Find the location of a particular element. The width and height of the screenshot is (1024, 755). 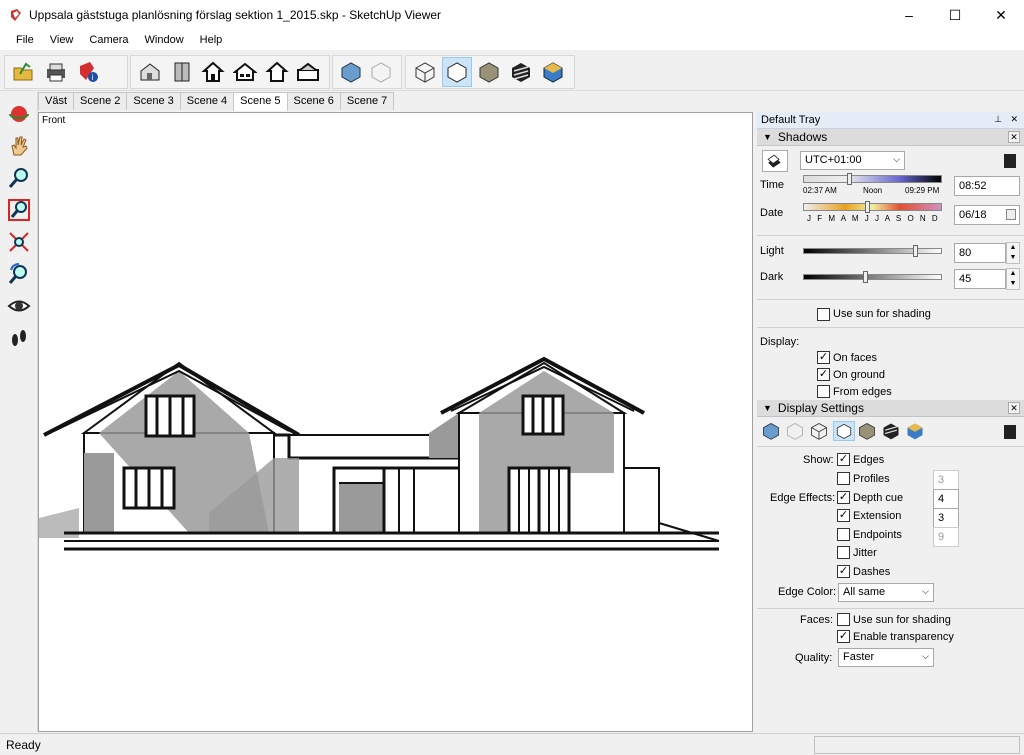

shaded-style-button is located at coordinates (868, 431).